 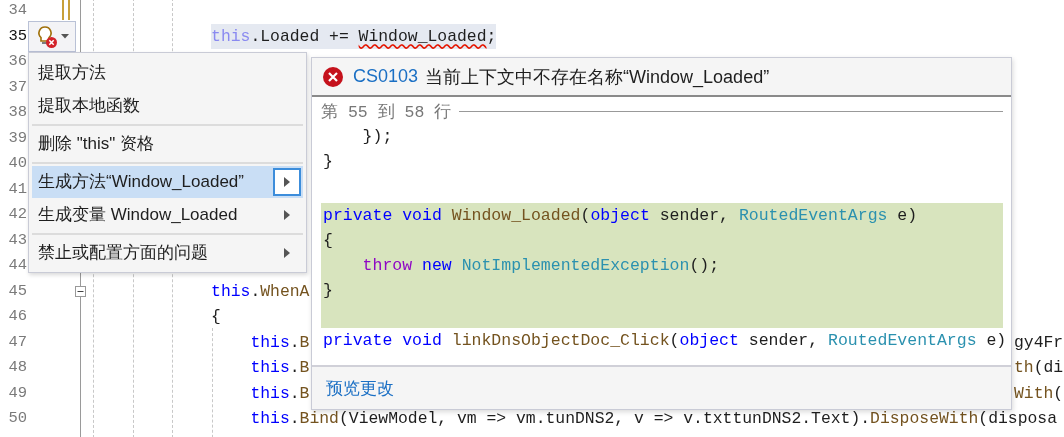 What do you see at coordinates (17, 214) in the screenshot?
I see `line-number: 42` at bounding box center [17, 214].